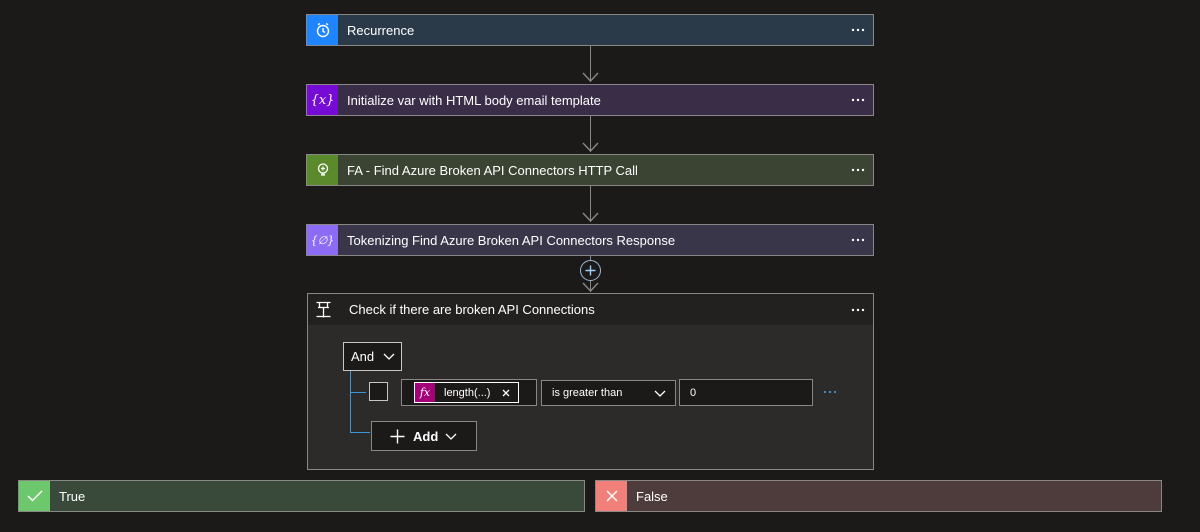 The width and height of the screenshot is (1200, 532). I want to click on step-title: Recurrence, so click(381, 30).